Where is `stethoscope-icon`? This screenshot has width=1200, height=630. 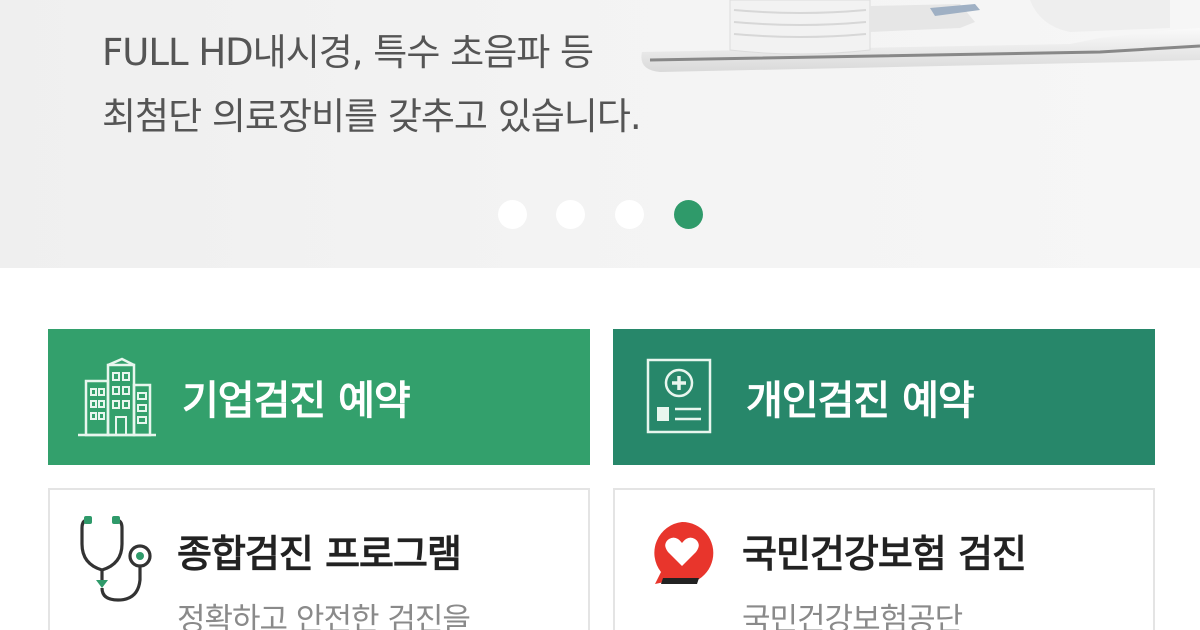
stethoscope-icon is located at coordinates (116, 559).